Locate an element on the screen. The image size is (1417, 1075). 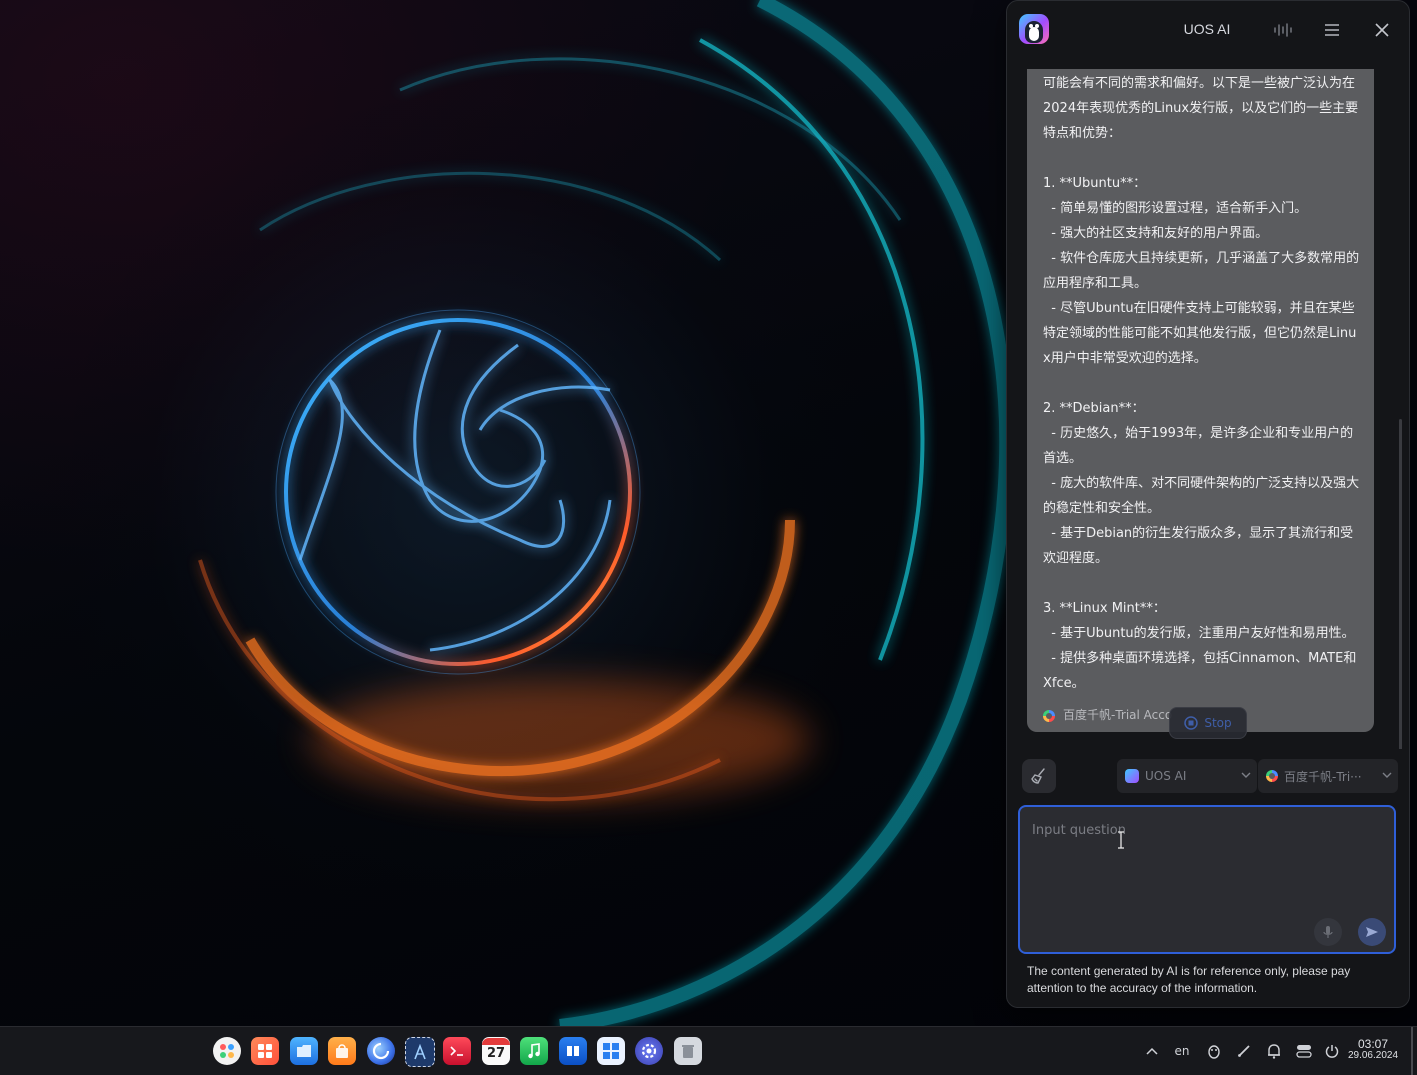
power-icon is located at coordinates (1332, 1051).